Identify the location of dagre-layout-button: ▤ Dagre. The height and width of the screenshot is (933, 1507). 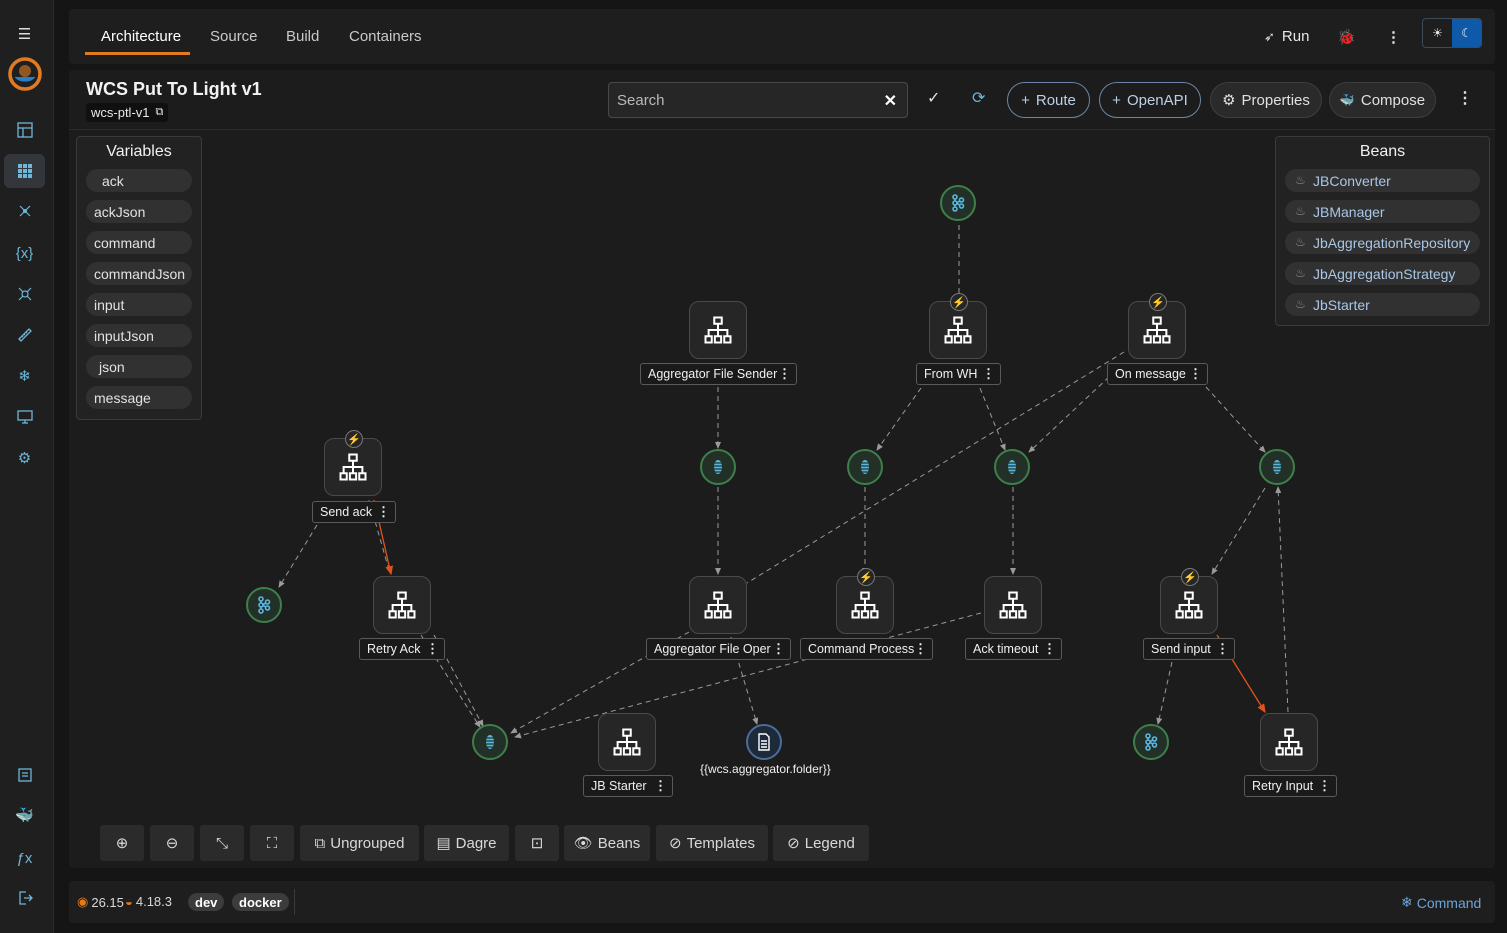
(466, 843).